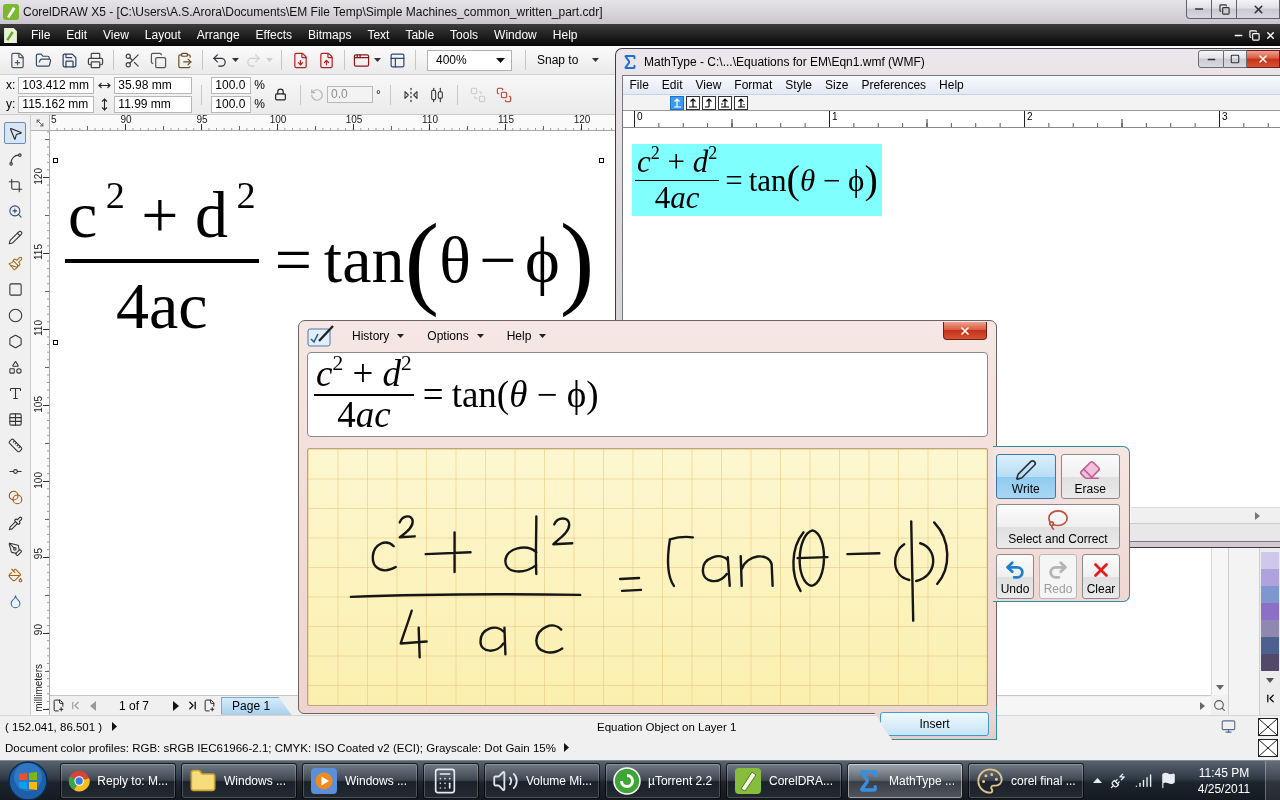  I want to click on width-field: 35.98 mm, so click(153, 85).